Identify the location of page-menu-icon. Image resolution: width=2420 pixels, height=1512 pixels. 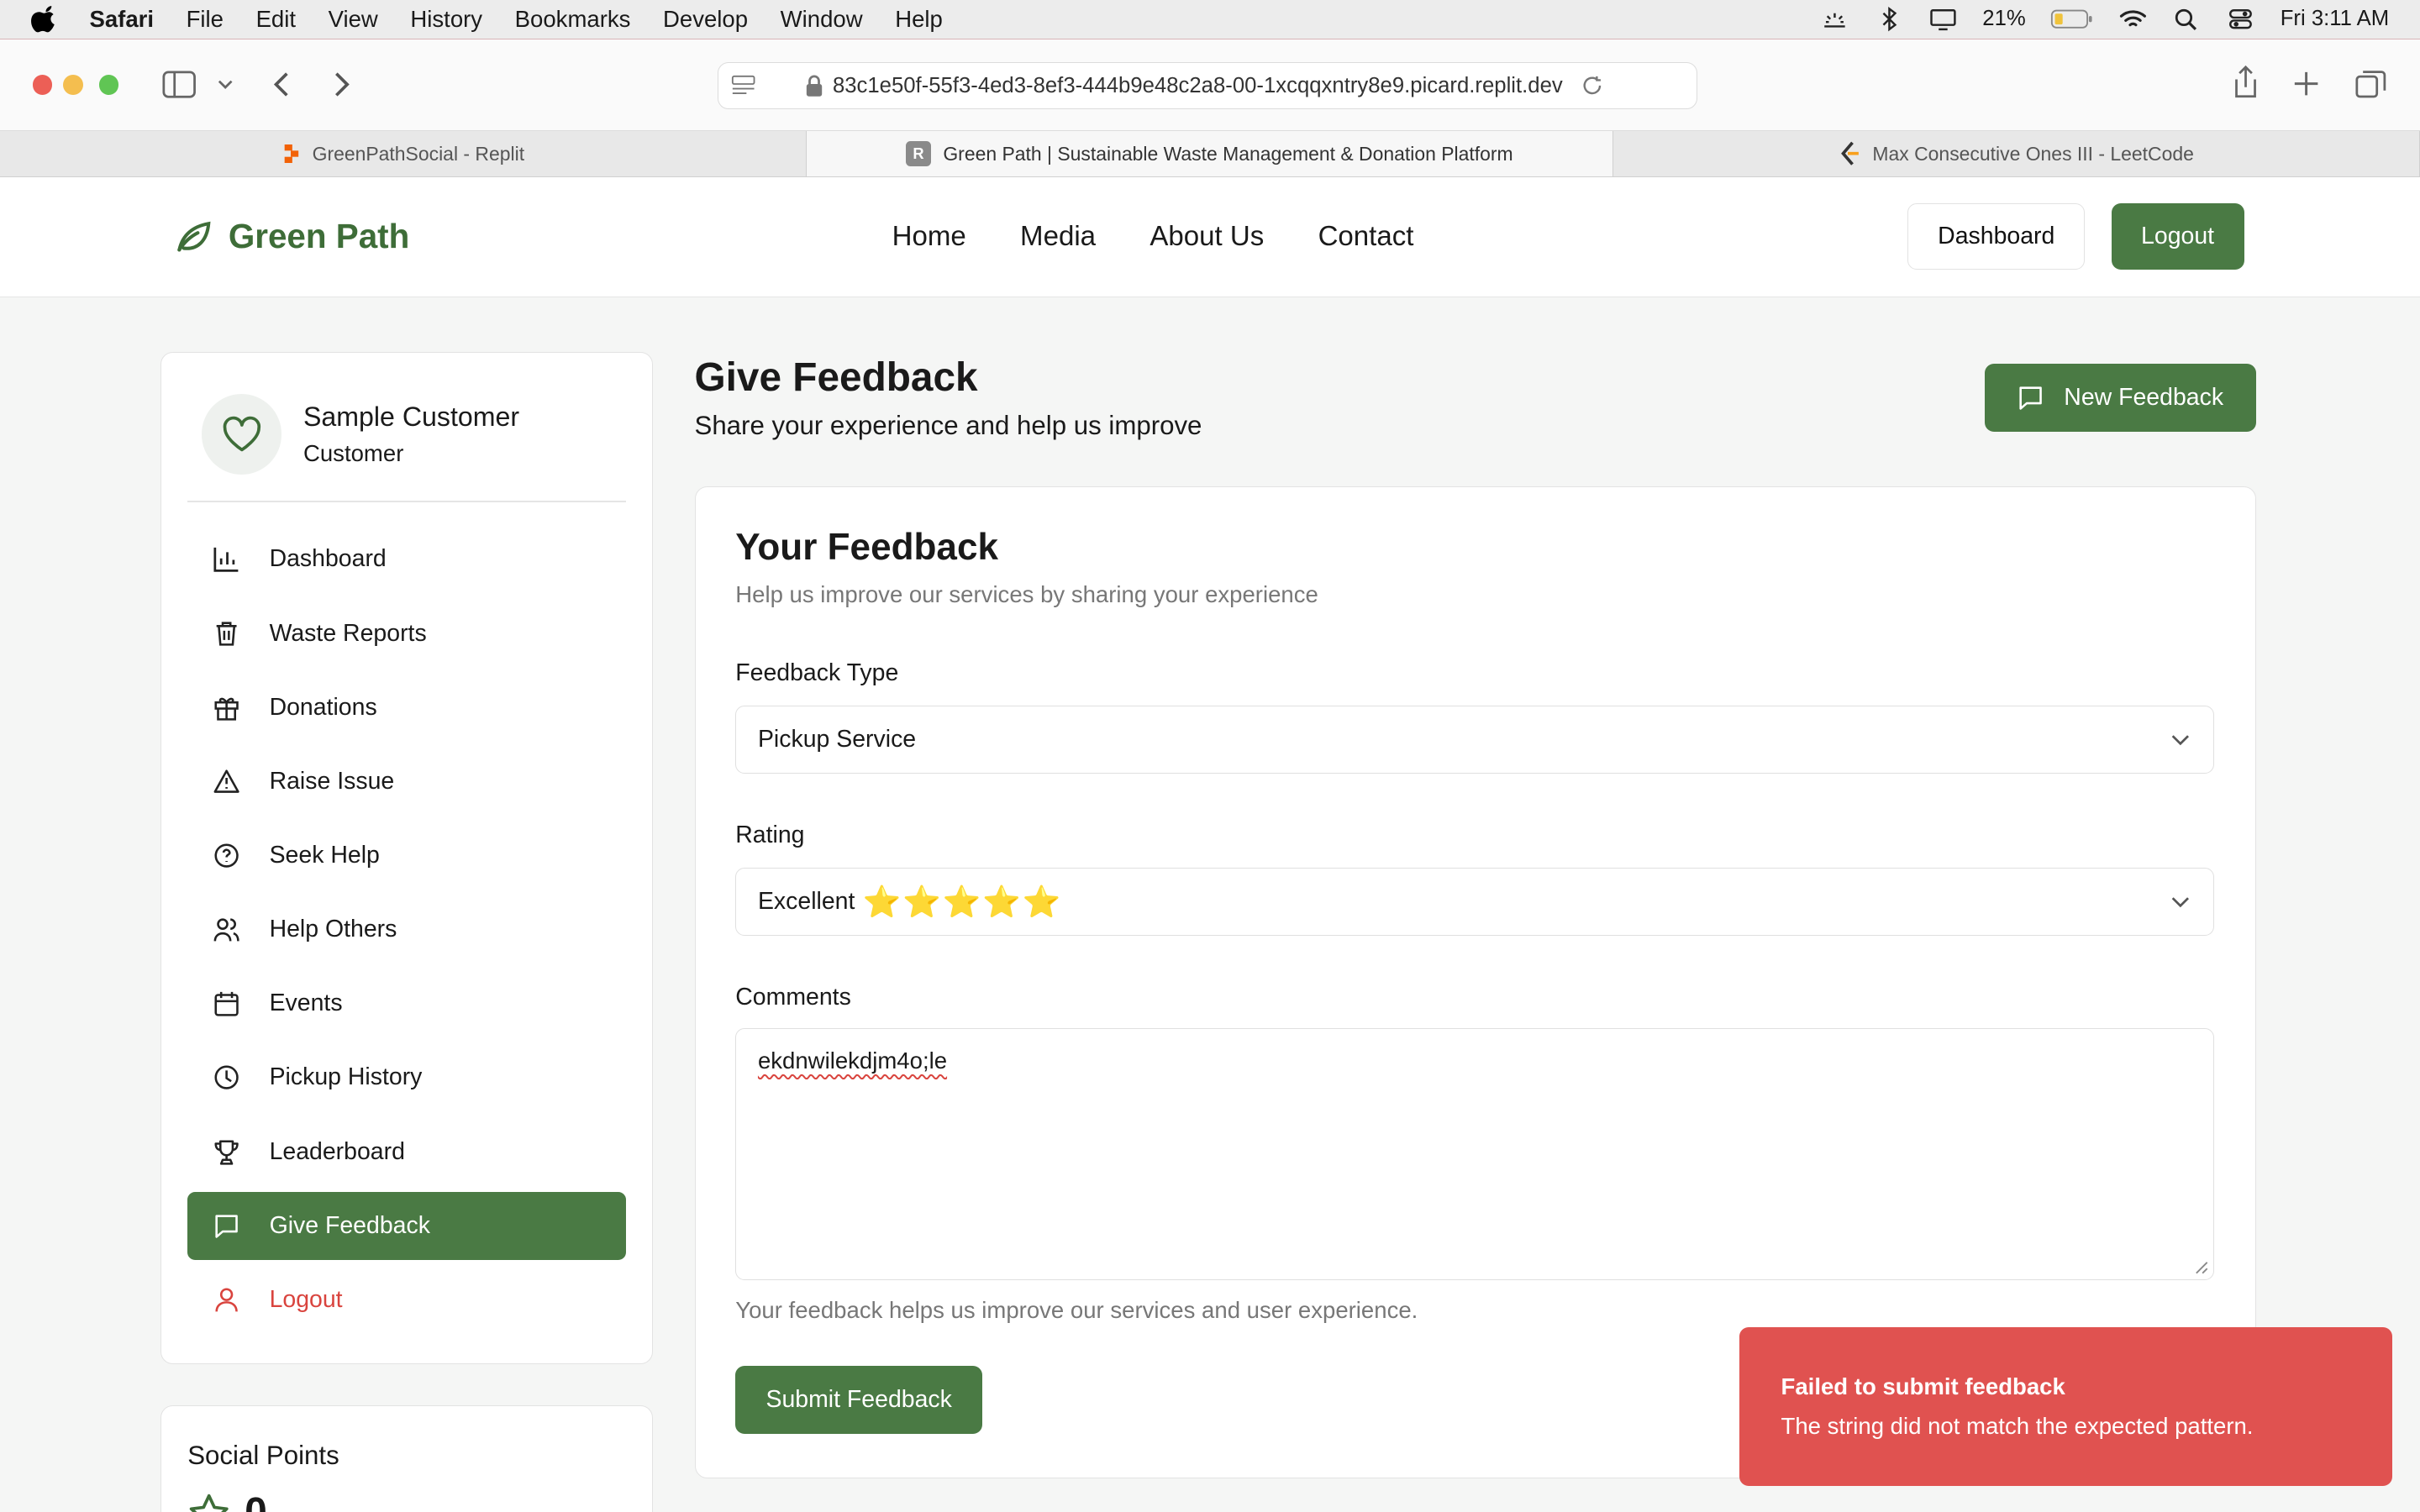
(743, 86).